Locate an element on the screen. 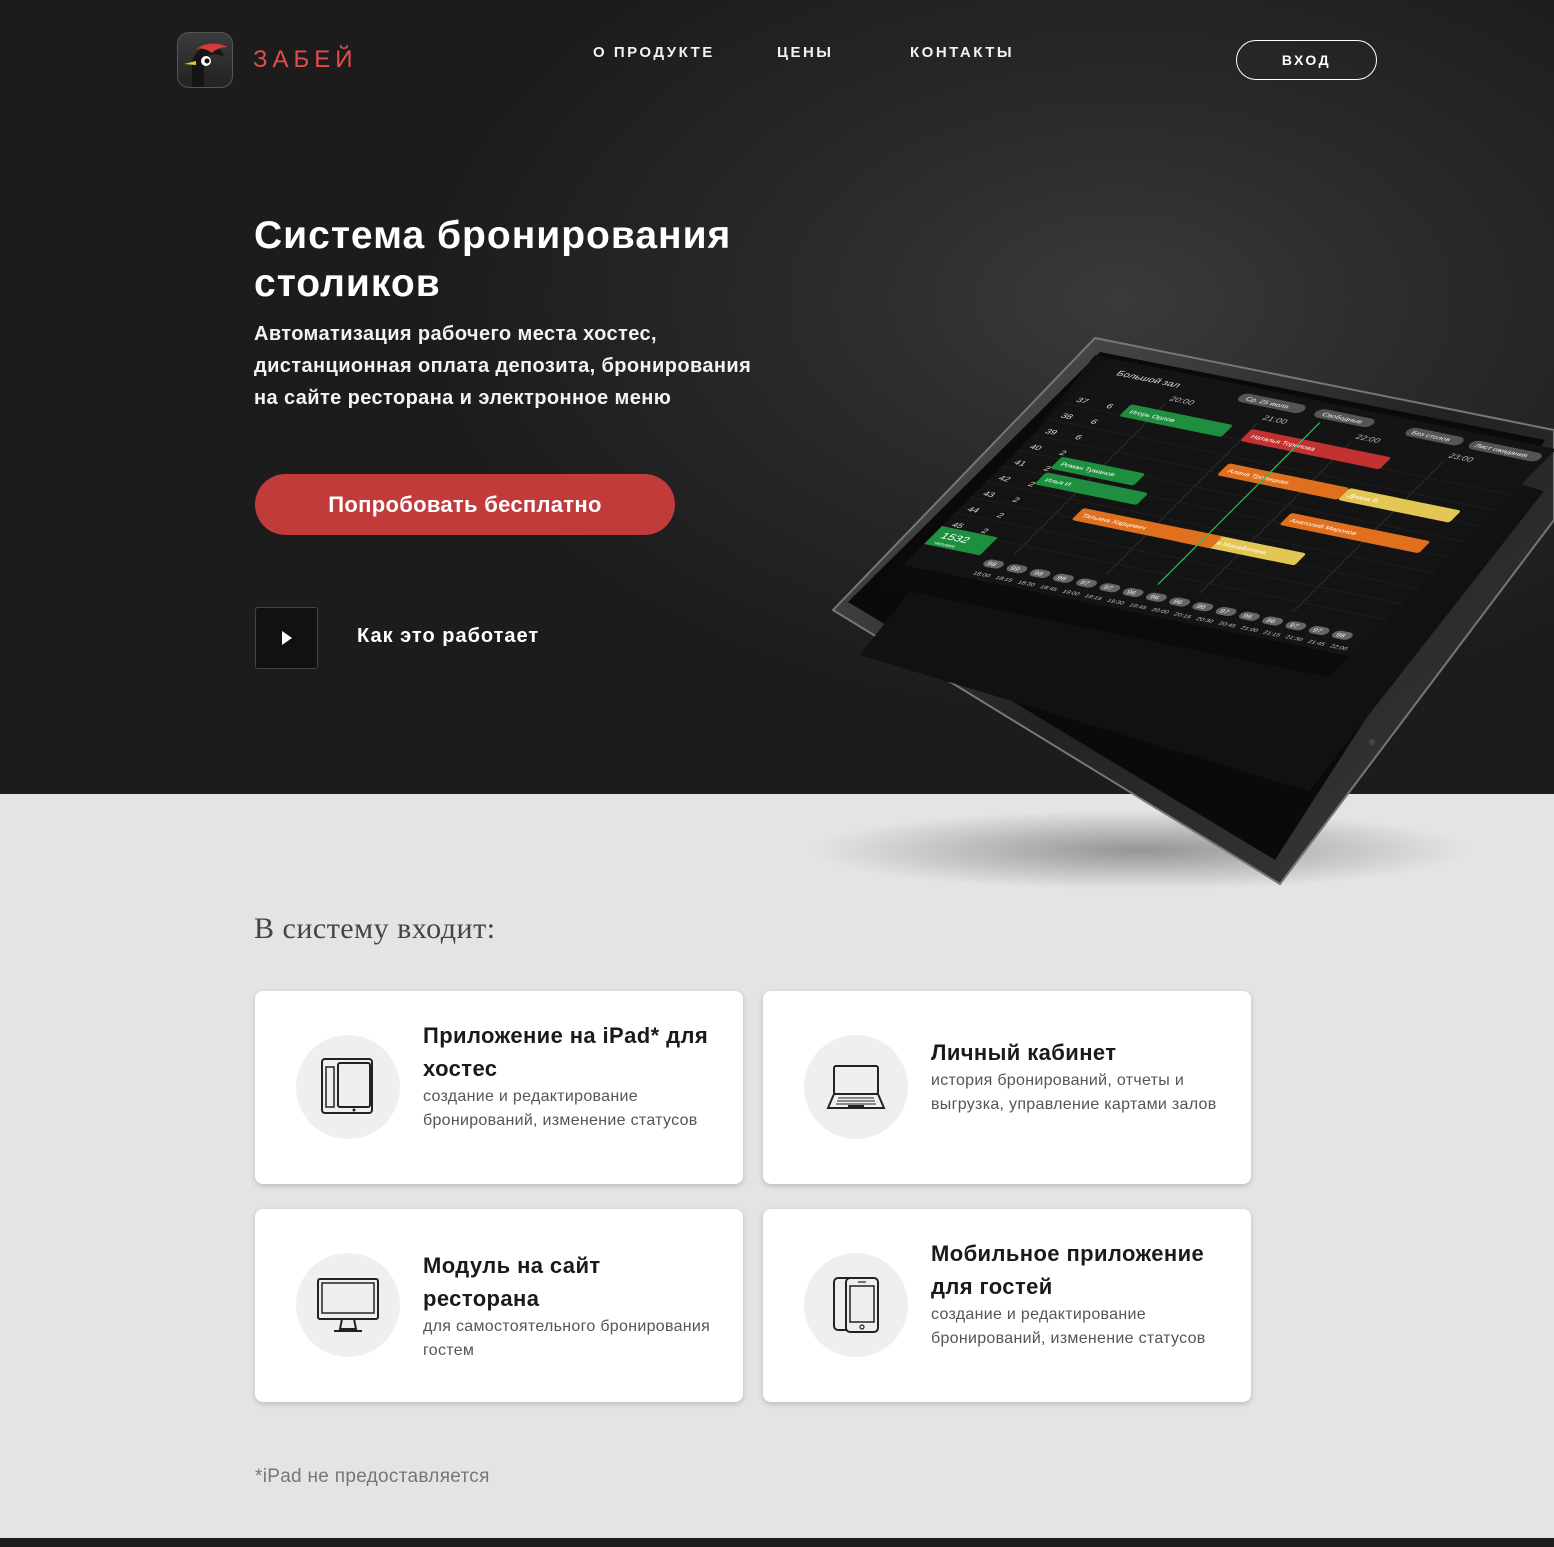 This screenshot has height=1547, width=1554. footnote: *iPad не предоставляется is located at coordinates (372, 1476).